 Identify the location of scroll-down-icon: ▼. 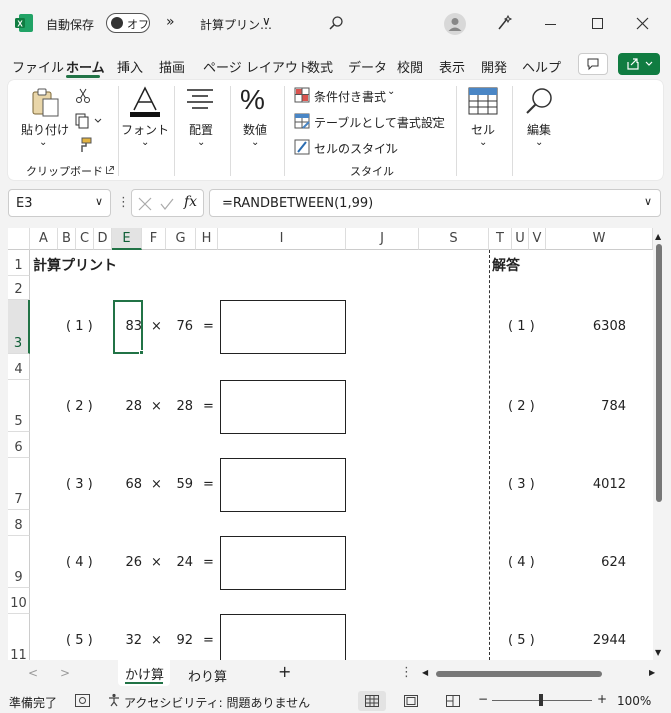
(658, 652).